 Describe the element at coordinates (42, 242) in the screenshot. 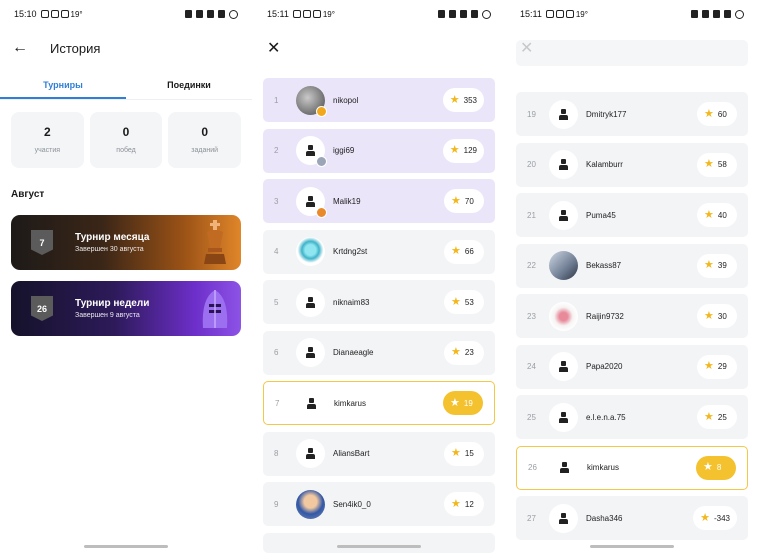

I see `place-badge: 7` at that location.